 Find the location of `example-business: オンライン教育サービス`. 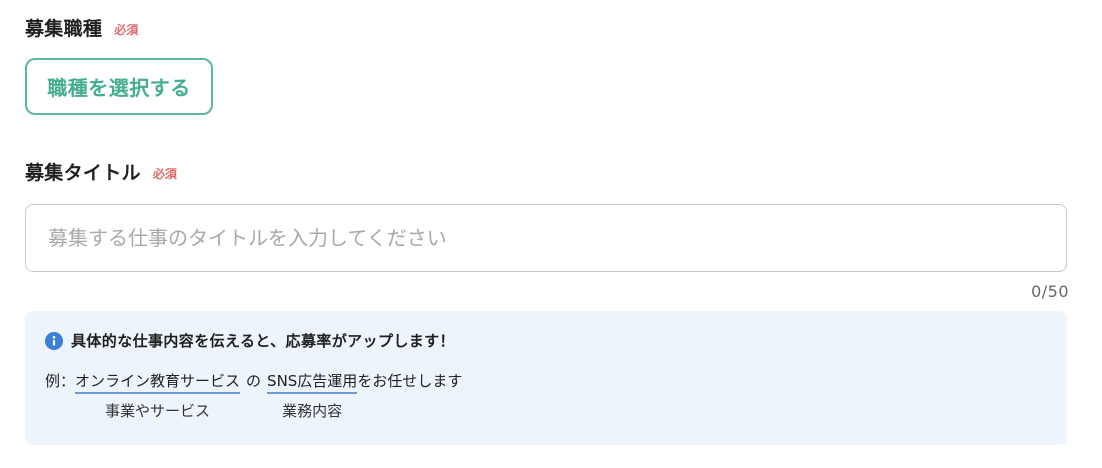

example-business: オンライン教育サービス is located at coordinates (158, 382).